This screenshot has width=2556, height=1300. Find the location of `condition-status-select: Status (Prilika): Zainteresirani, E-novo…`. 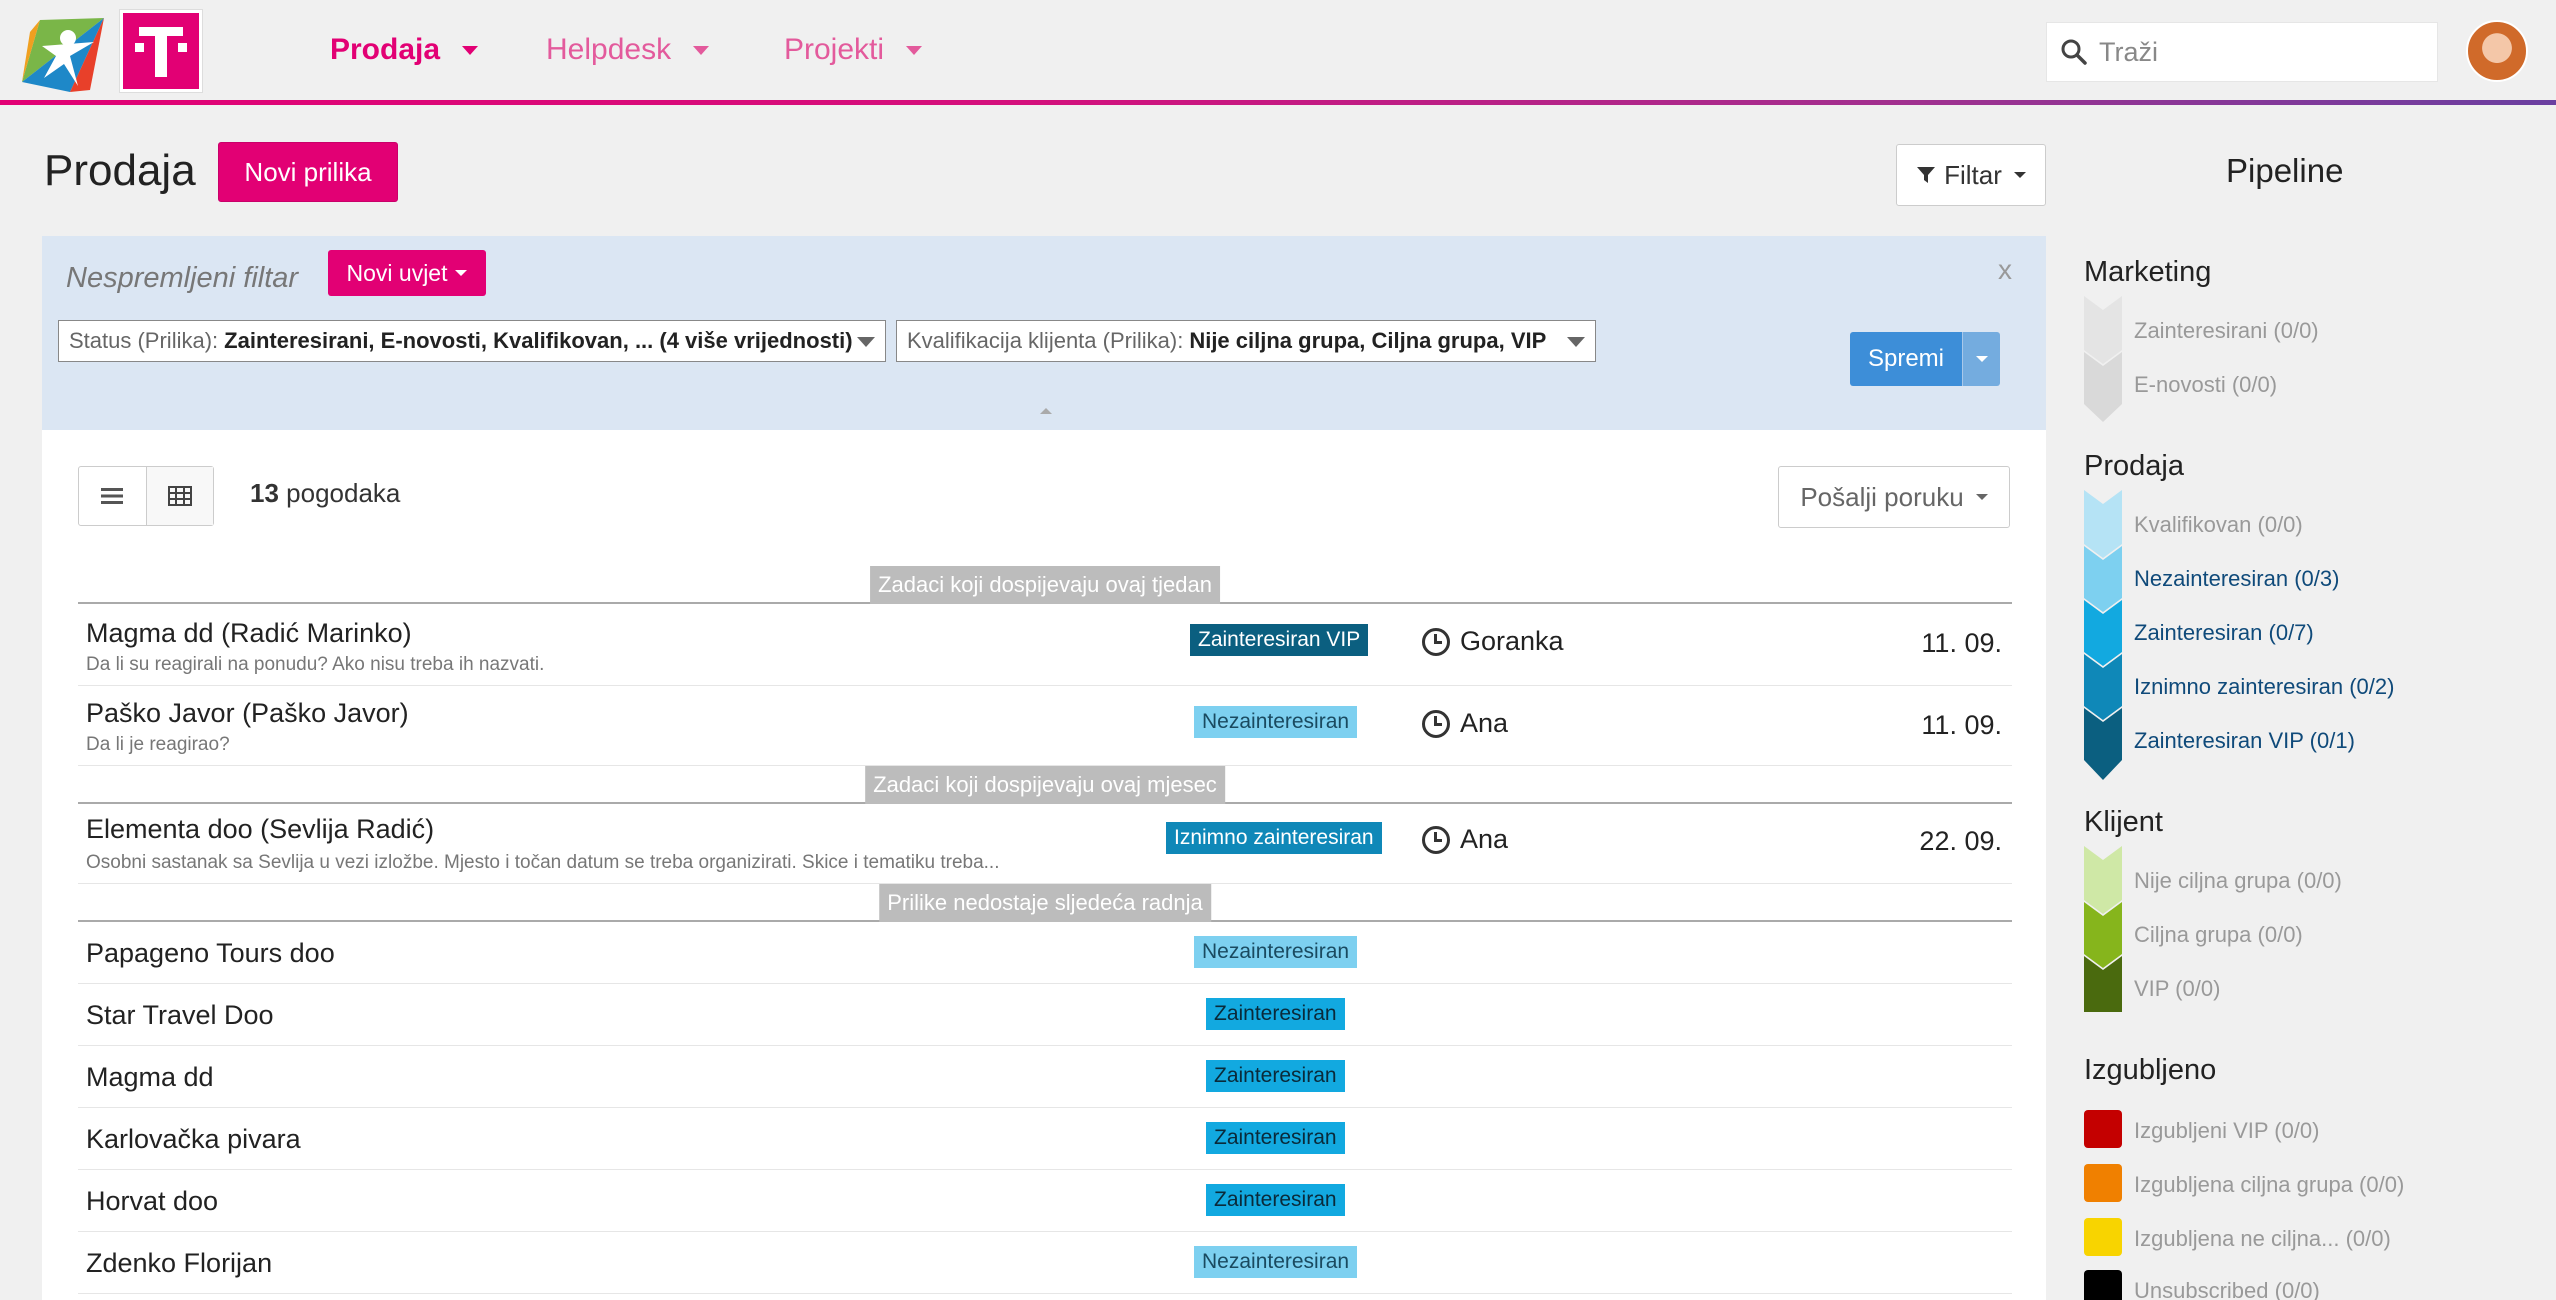

condition-status-select: Status (Prilika): Zainteresirani, E-novo… is located at coordinates (472, 341).